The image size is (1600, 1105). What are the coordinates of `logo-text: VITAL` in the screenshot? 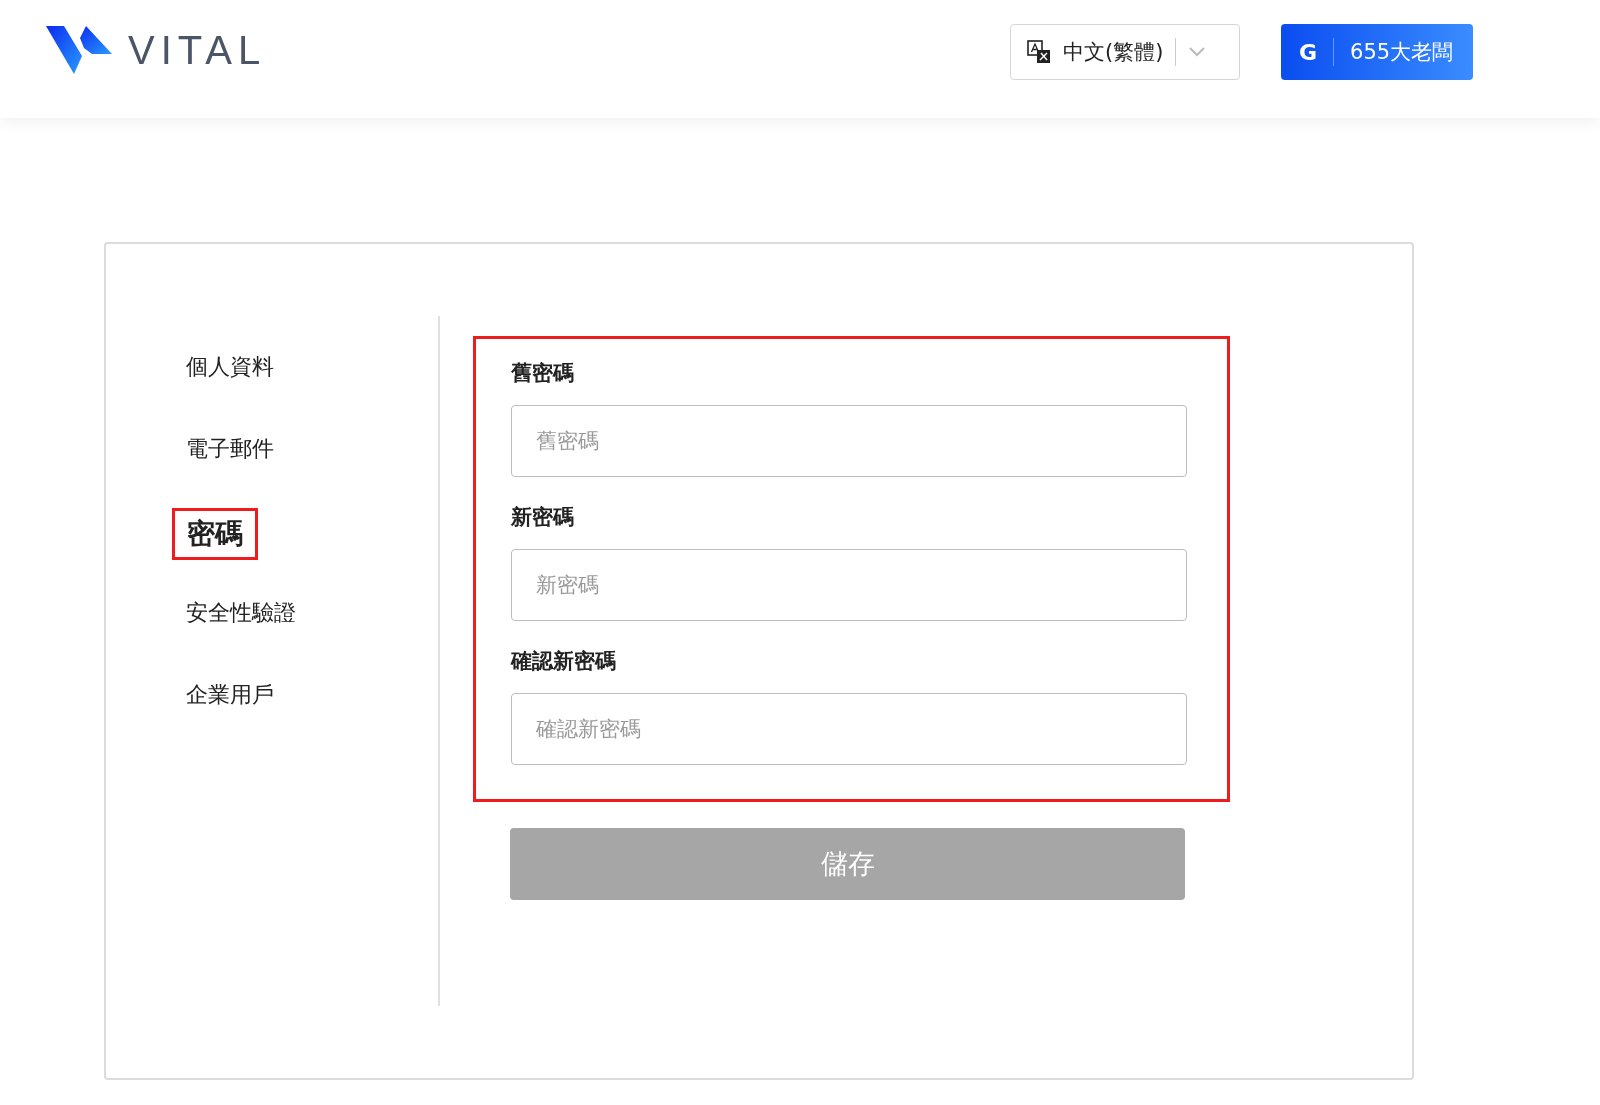 It's located at (197, 50).